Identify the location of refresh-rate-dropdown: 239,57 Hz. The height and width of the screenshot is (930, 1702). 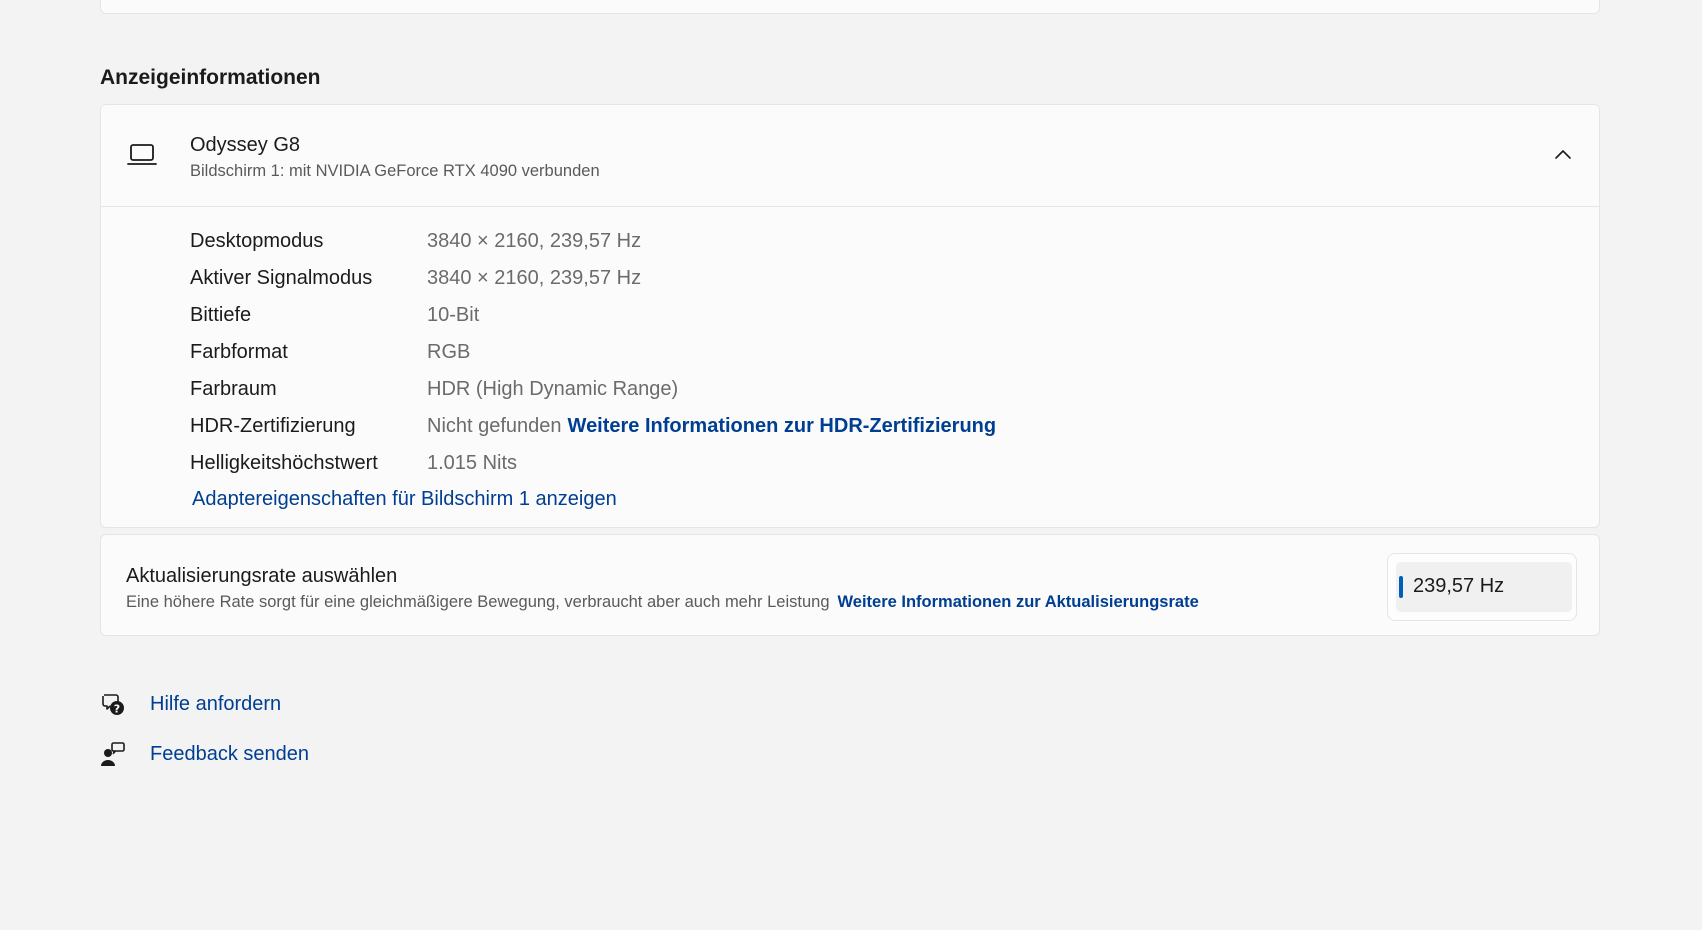
(1482, 587).